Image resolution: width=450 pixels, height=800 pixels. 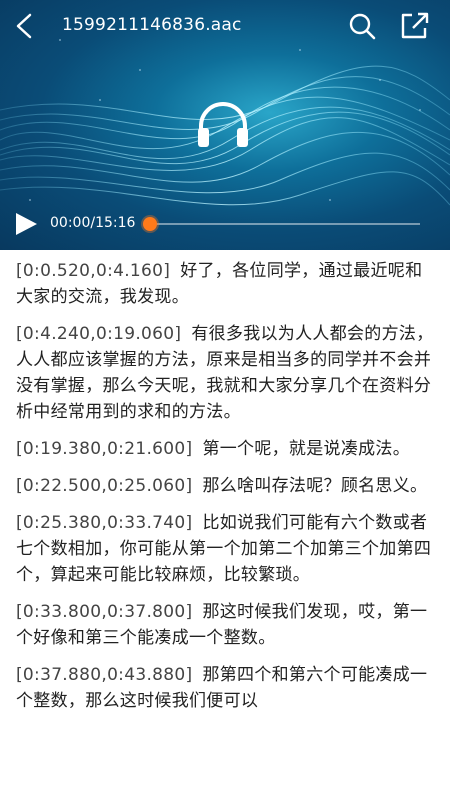 I want to click on progress-thumb, so click(x=150, y=224).